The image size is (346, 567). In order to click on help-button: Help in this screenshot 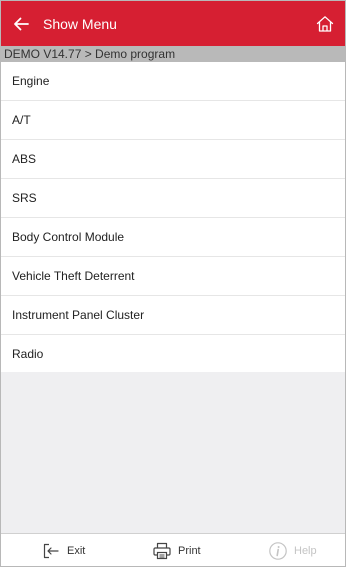, I will do `click(292, 550)`.